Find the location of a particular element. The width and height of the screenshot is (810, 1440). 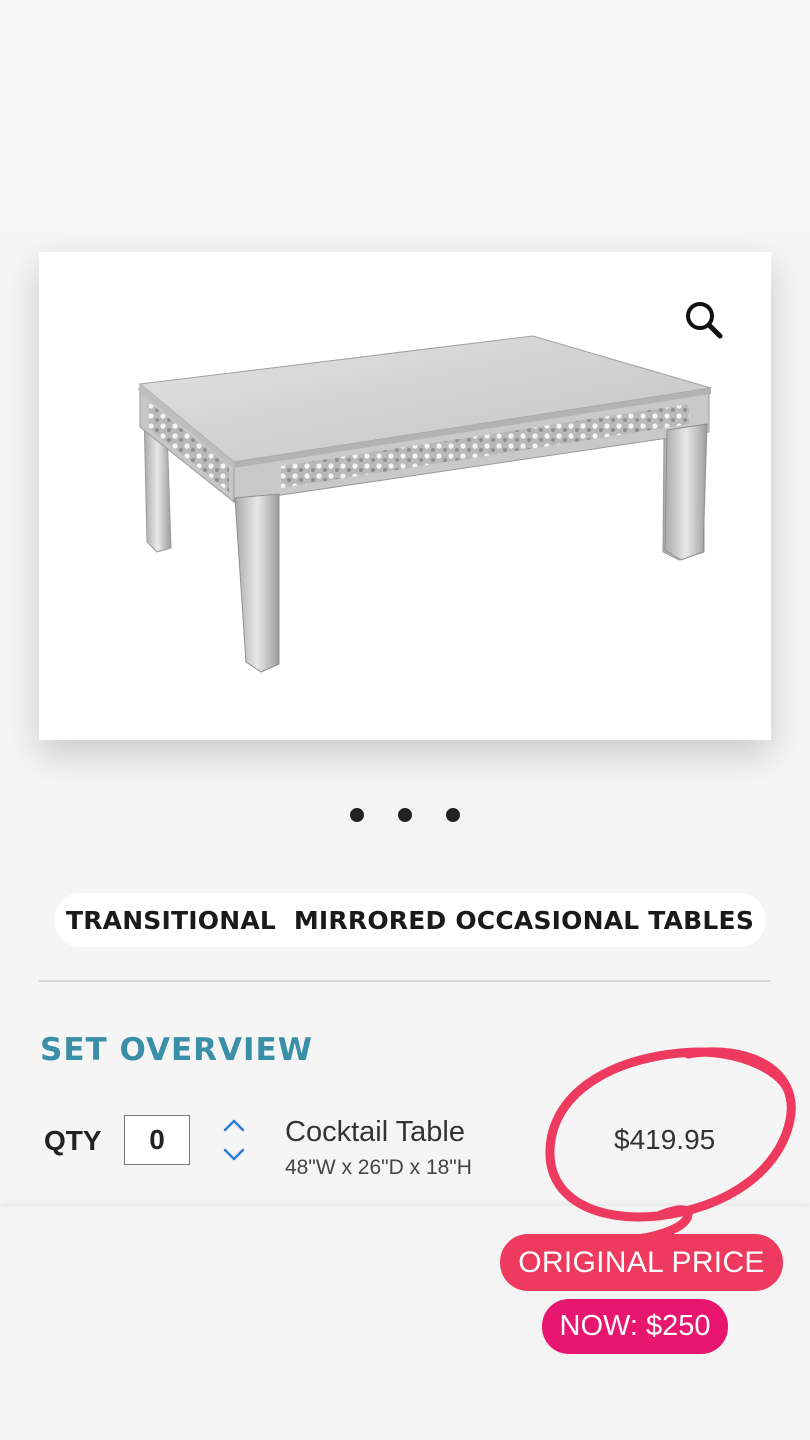

chevron-down-icon is located at coordinates (234, 1154).